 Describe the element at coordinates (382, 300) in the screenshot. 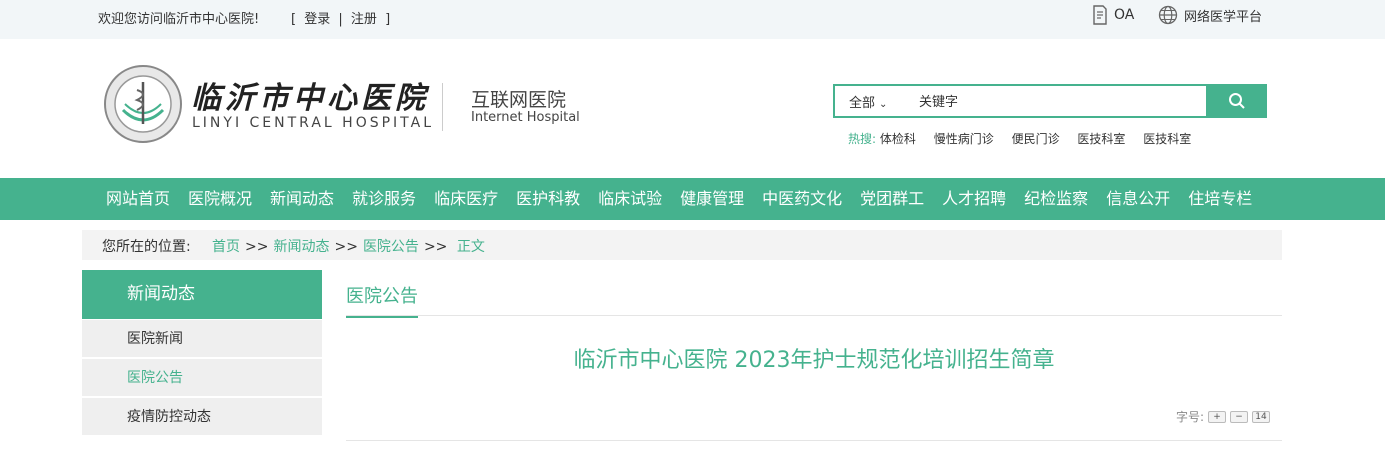

I see `section-tab: 医院公告` at that location.